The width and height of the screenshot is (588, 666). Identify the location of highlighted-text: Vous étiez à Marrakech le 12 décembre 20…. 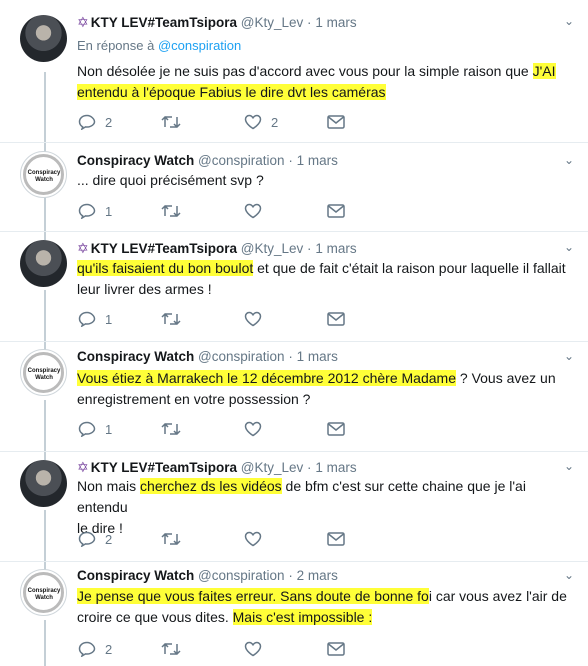
(266, 378).